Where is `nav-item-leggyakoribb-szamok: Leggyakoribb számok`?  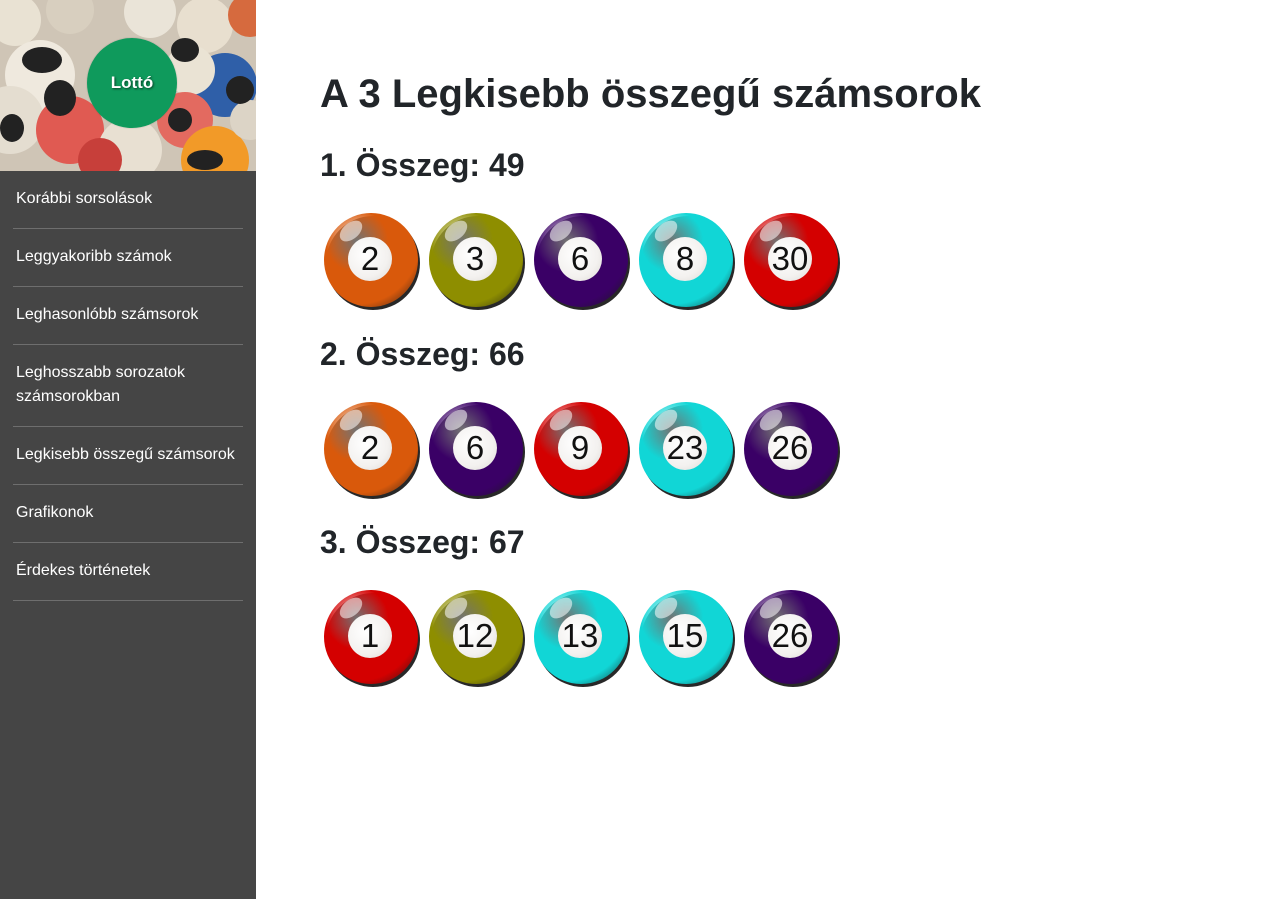 nav-item-leggyakoribb-szamok: Leggyakoribb számok is located at coordinates (128, 258).